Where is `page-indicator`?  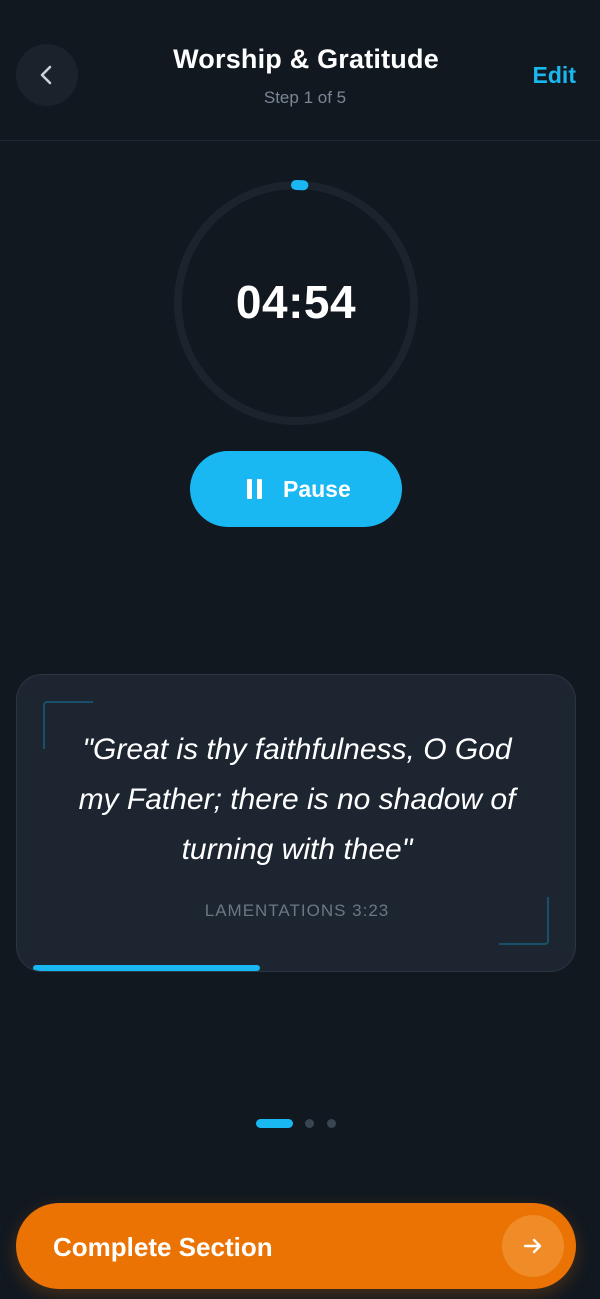
page-indicator is located at coordinates (301, 1124).